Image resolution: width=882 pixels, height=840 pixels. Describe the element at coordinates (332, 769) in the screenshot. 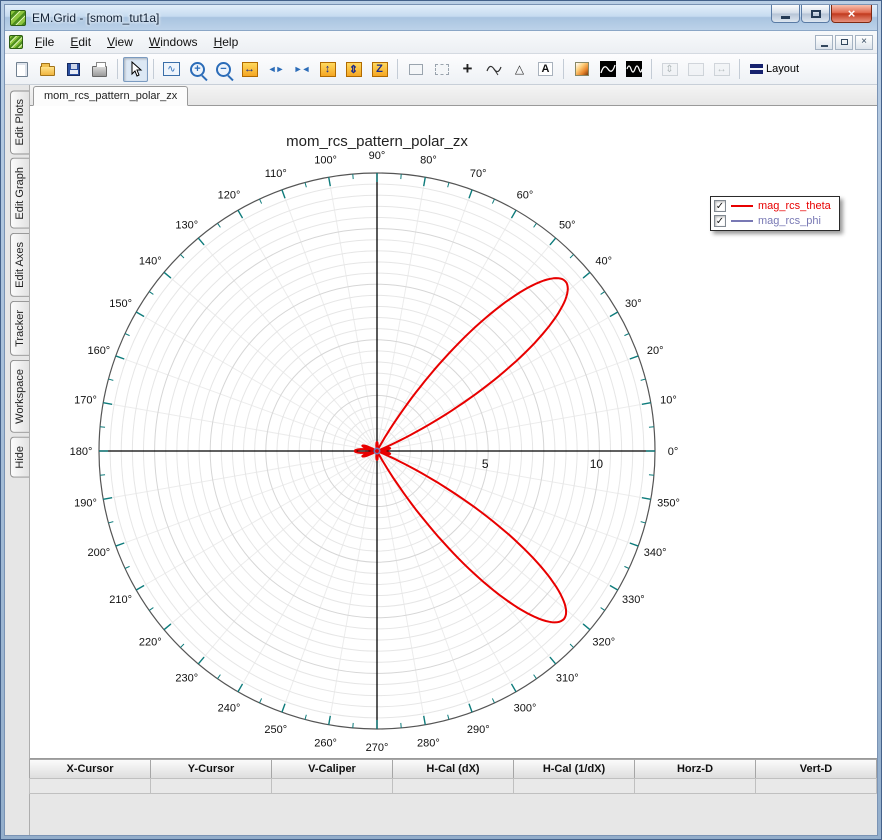

I see `header-v-caliper: V-Caliper` at that location.